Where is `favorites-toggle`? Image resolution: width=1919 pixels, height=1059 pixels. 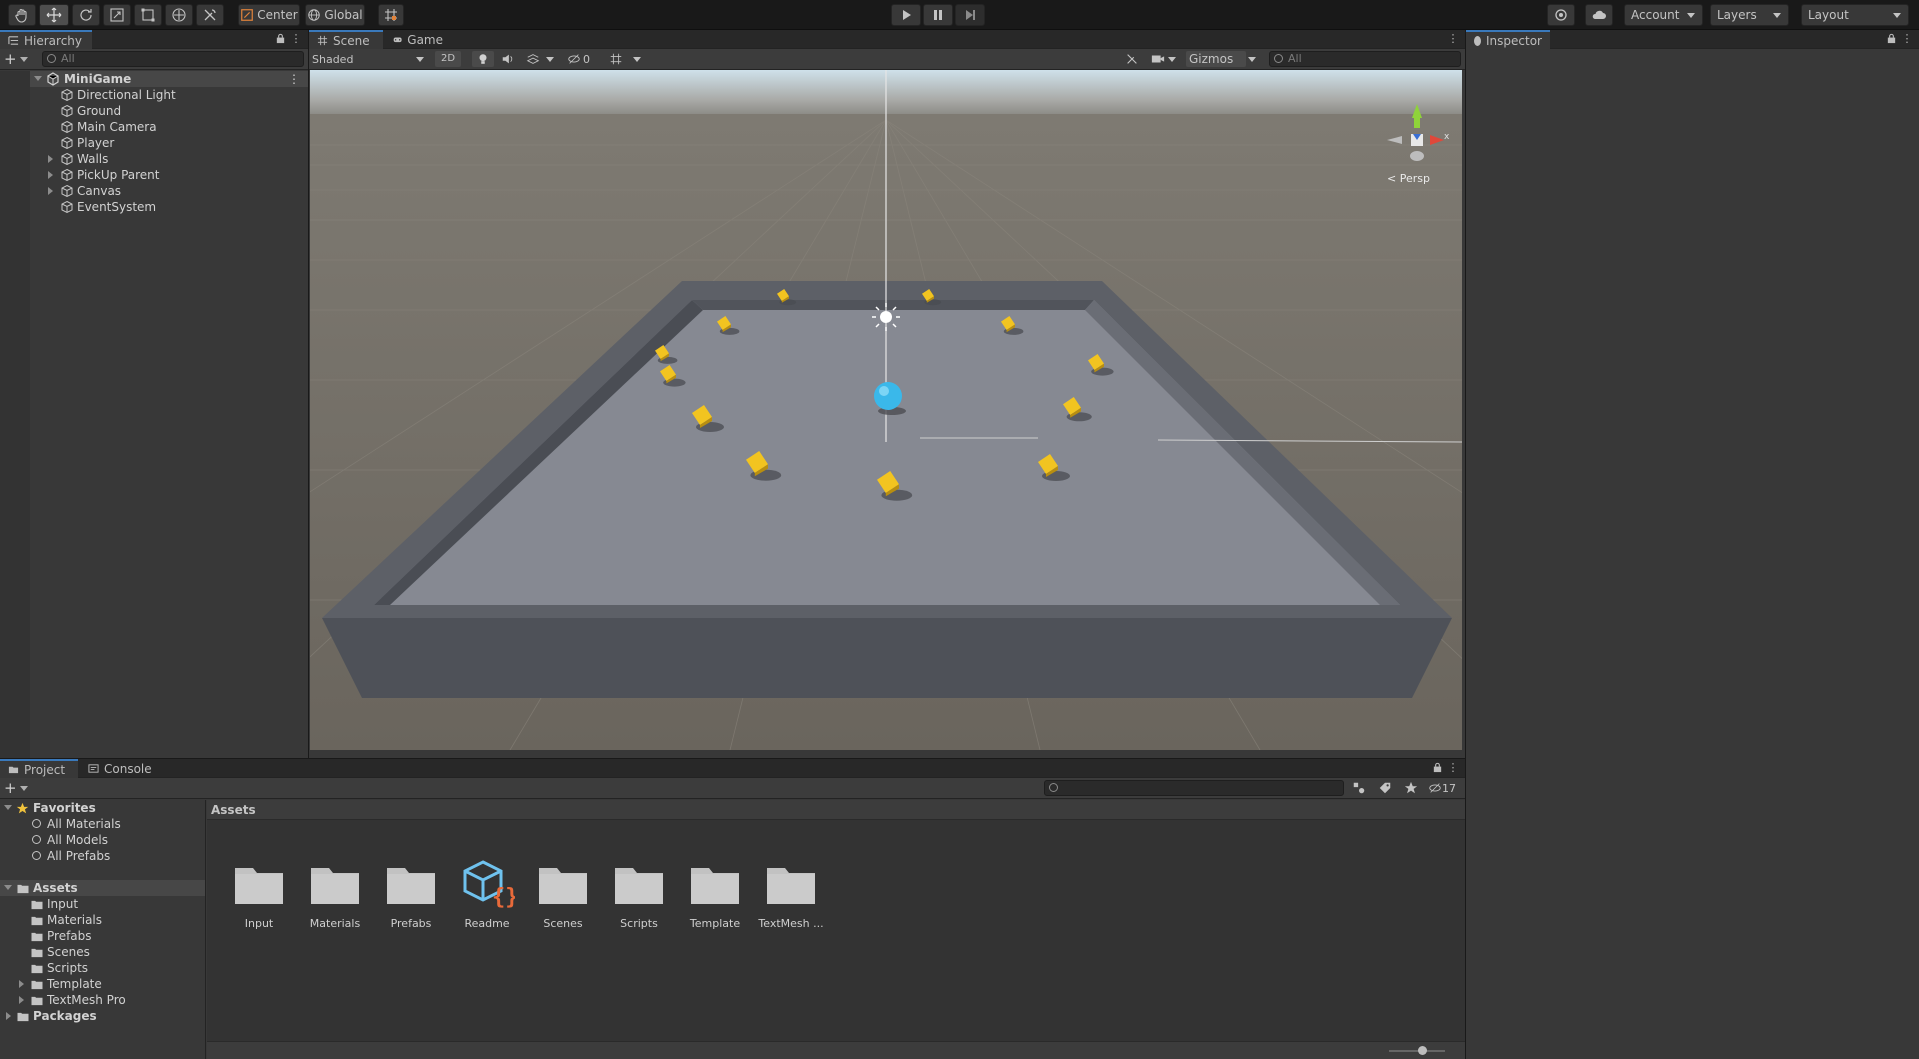 favorites-toggle is located at coordinates (1411, 788).